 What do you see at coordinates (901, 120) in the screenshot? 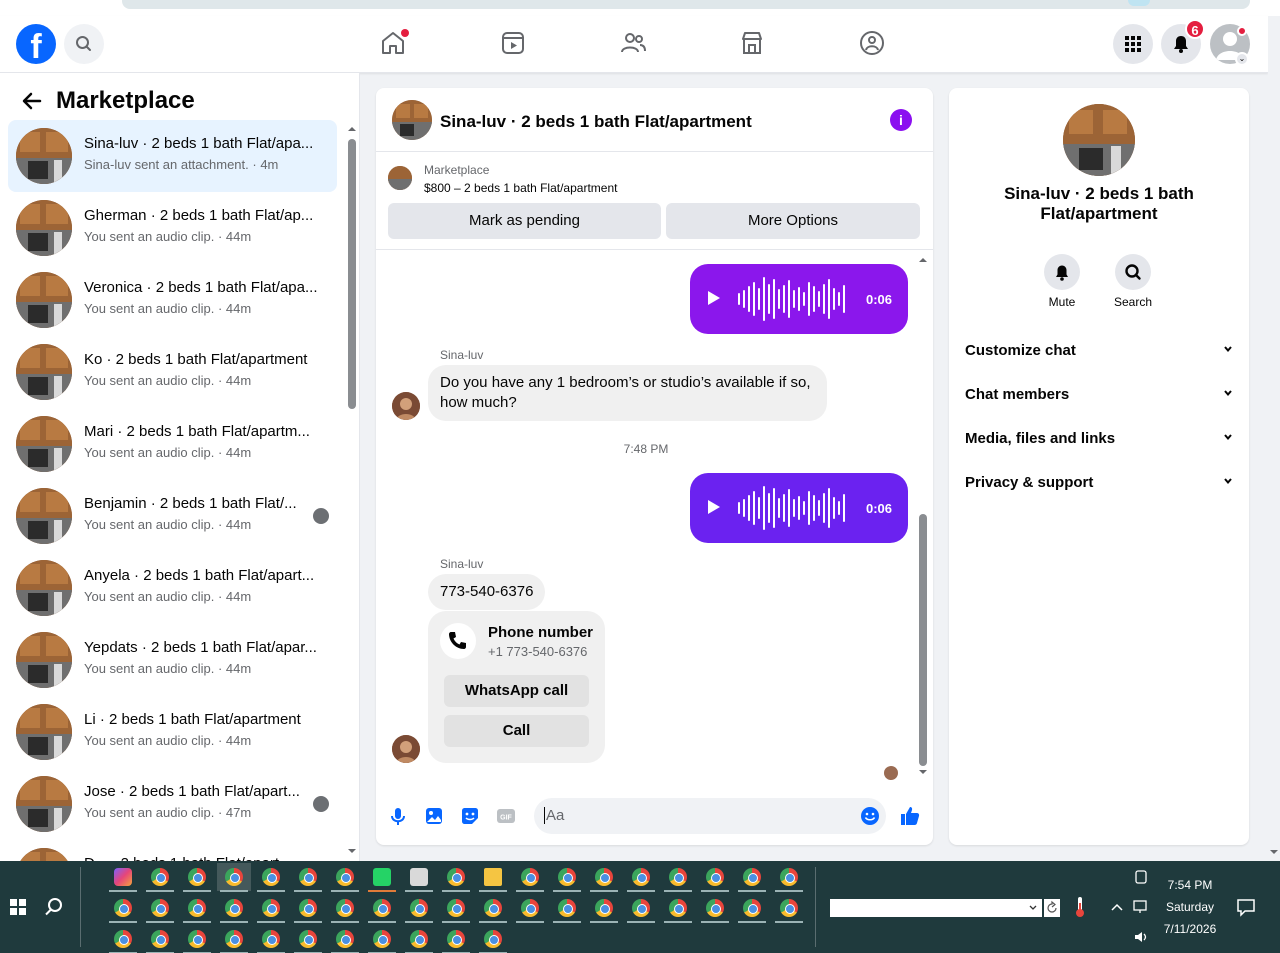
I see `info-icon: i` at bounding box center [901, 120].